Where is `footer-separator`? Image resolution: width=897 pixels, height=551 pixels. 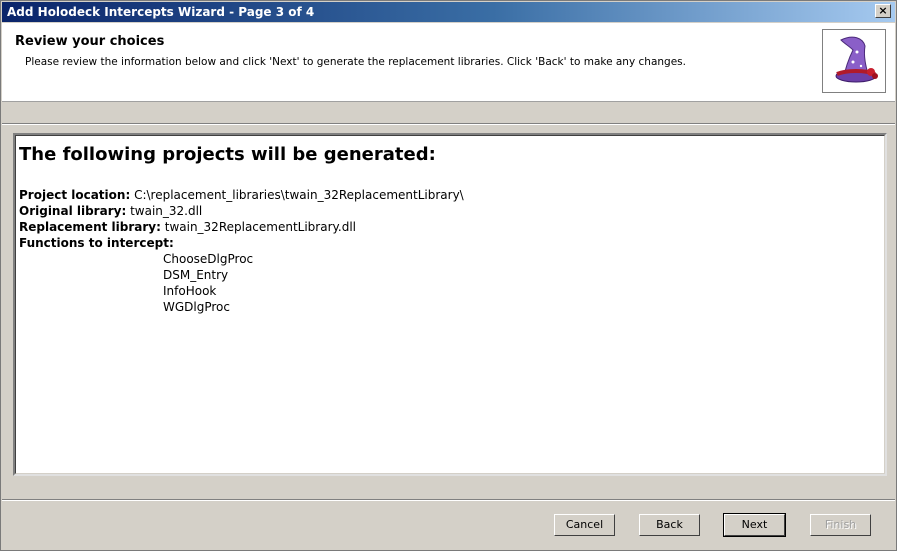 footer-separator is located at coordinates (448, 500).